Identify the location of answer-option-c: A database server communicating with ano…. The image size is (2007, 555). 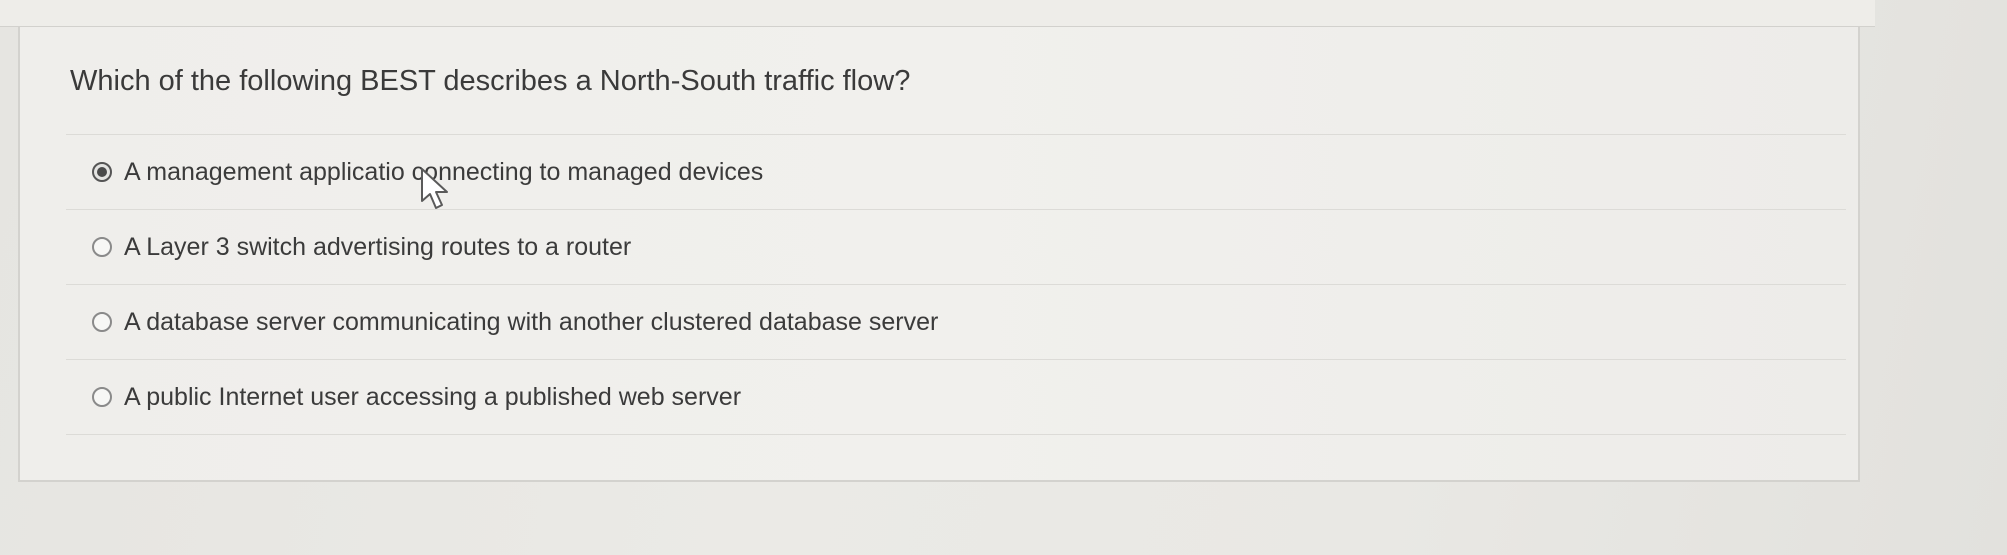
(956, 321).